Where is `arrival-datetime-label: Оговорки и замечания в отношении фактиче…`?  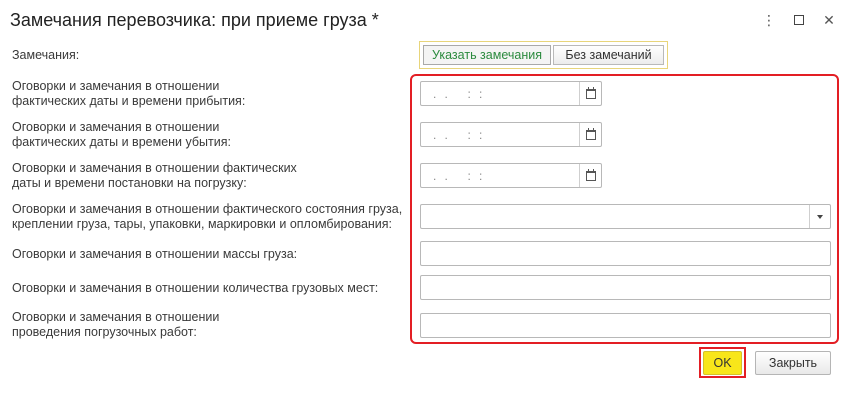
arrival-datetime-label: Оговорки и замечания в отношении фактиче… is located at coordinates (129, 93).